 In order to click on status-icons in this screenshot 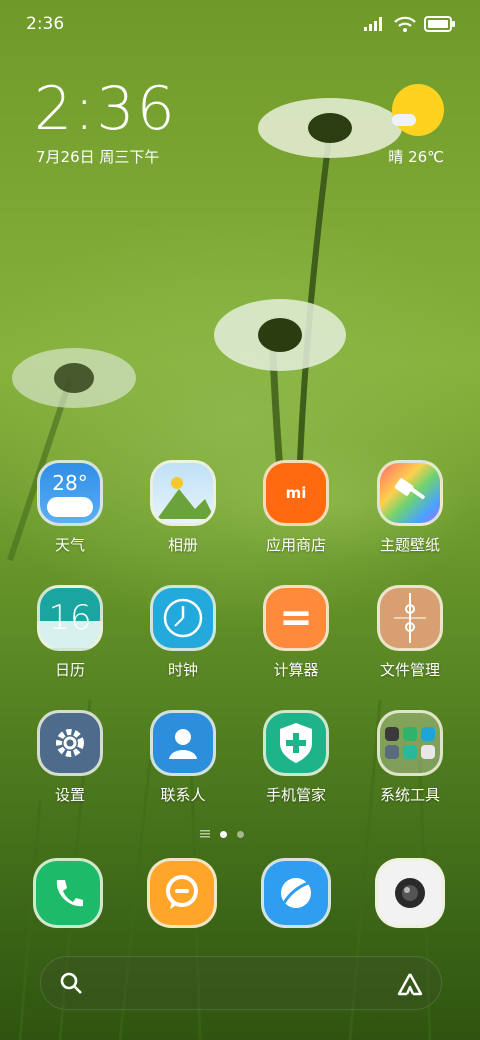, I will do `click(410, 24)`.